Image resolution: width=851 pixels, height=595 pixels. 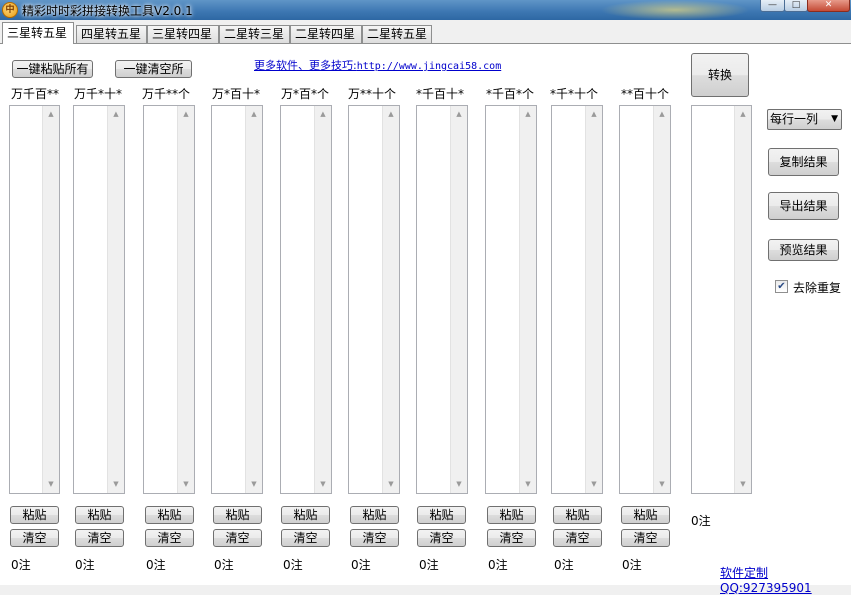 What do you see at coordinates (153, 69) in the screenshot?
I see `clear-all-button: 一键清空所` at bounding box center [153, 69].